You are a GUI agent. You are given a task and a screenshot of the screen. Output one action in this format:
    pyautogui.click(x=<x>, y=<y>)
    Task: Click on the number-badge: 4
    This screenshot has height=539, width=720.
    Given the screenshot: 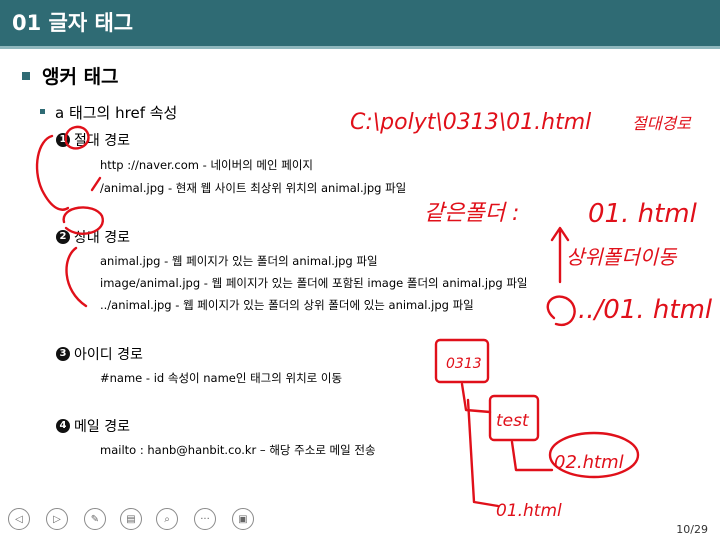 What is the action you would take?
    pyautogui.click(x=63, y=426)
    